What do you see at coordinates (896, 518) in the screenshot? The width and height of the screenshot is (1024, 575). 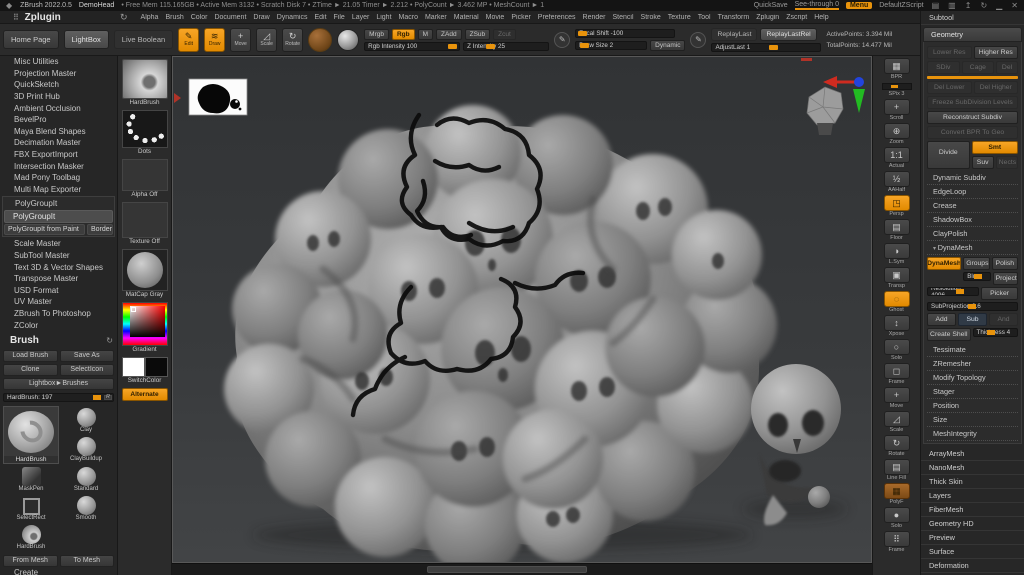 I see `shelf-toggle-solo: ● Solo` at bounding box center [896, 518].